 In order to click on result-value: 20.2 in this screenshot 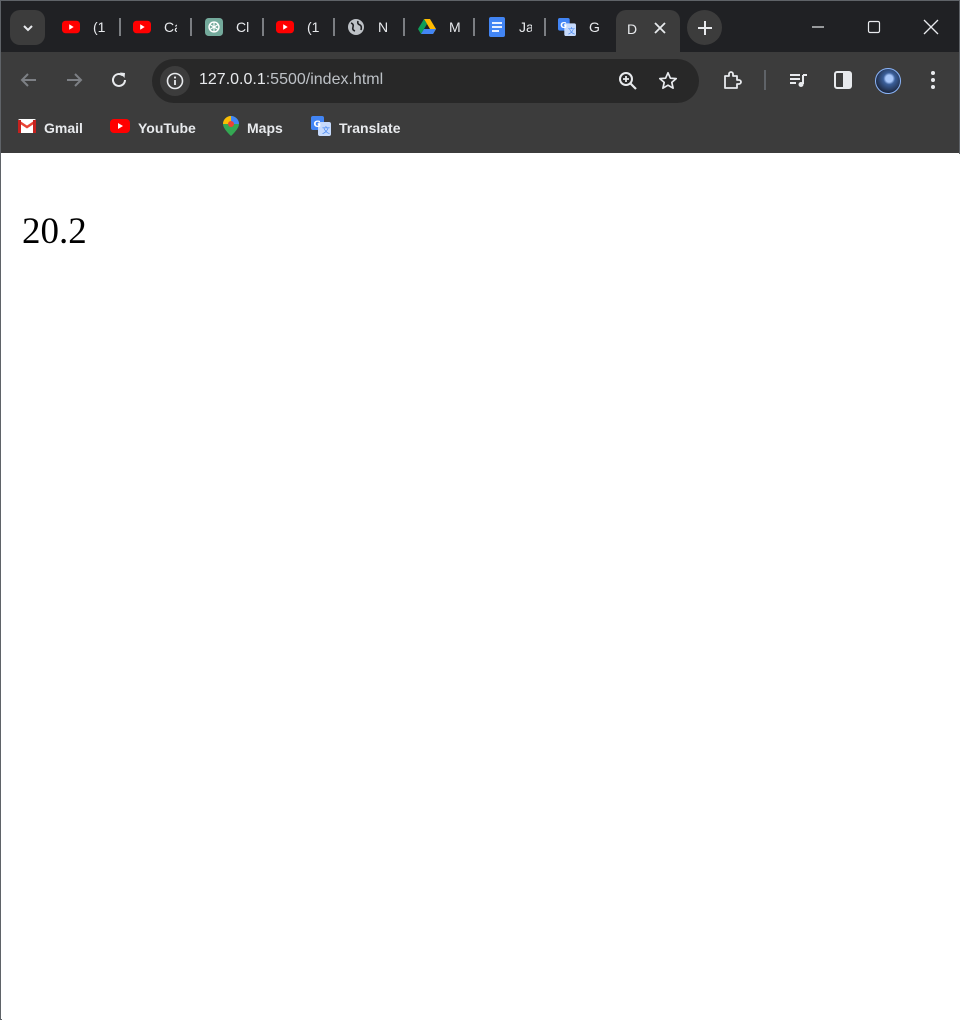, I will do `click(54, 231)`.